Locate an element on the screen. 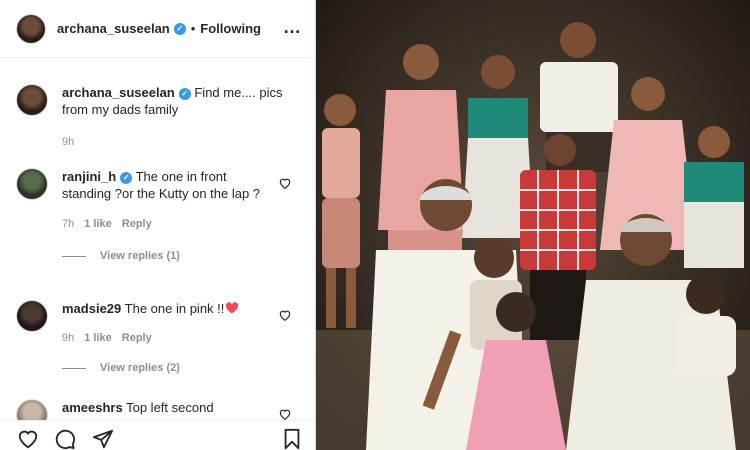 The image size is (750, 450). comment-time: 7h is located at coordinates (68, 224).